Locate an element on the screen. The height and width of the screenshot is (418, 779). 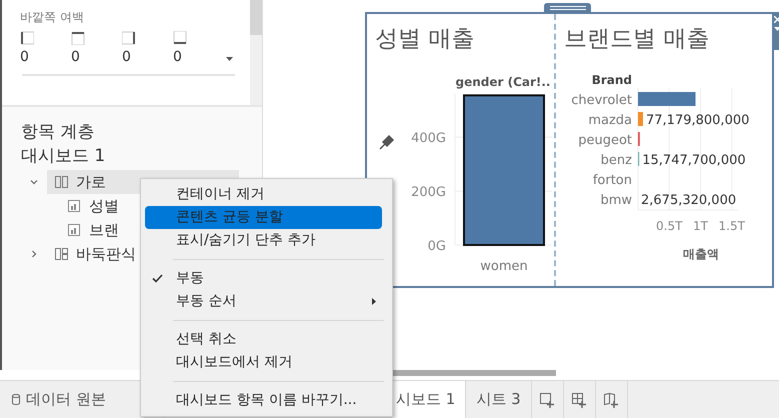
category-label: benz is located at coordinates (616, 160).